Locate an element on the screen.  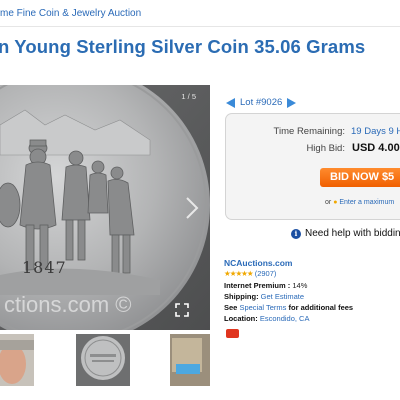
terms-line: See Special Terms for additional fees is located at coordinates (288, 307).